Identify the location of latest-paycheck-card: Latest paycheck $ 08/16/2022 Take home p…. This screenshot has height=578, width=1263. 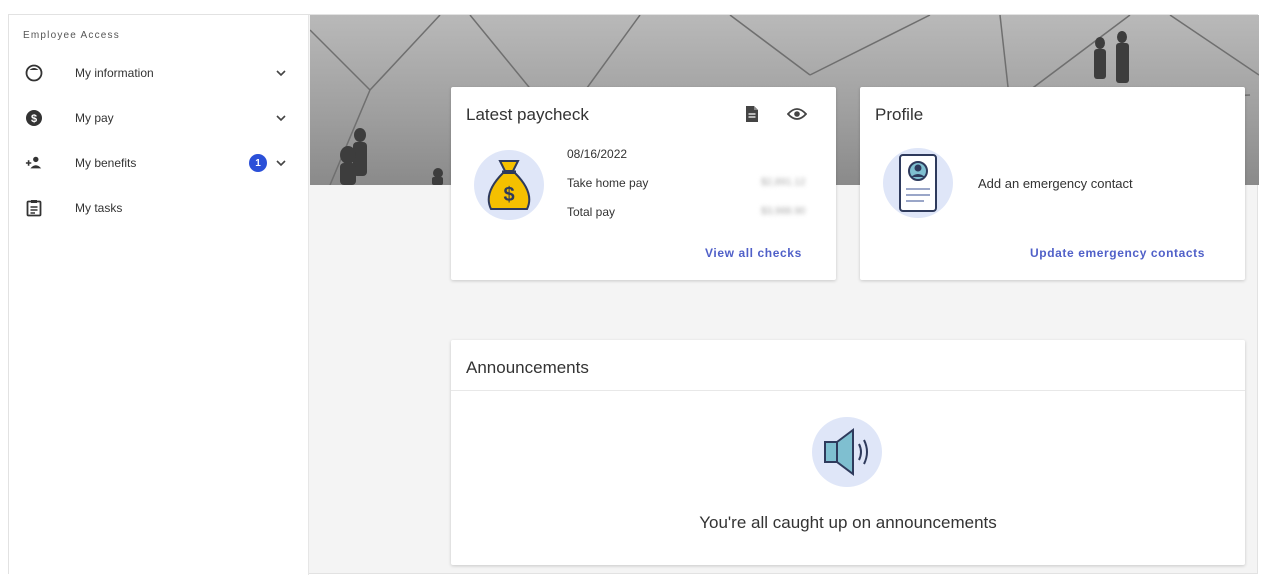
(643, 183).